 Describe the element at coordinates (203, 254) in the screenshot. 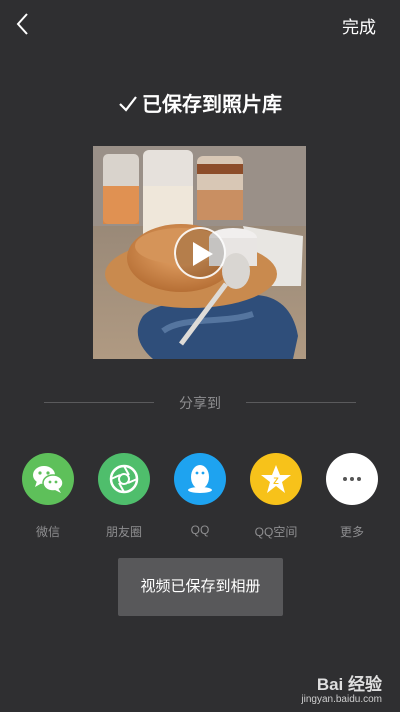

I see `play-icon` at that location.